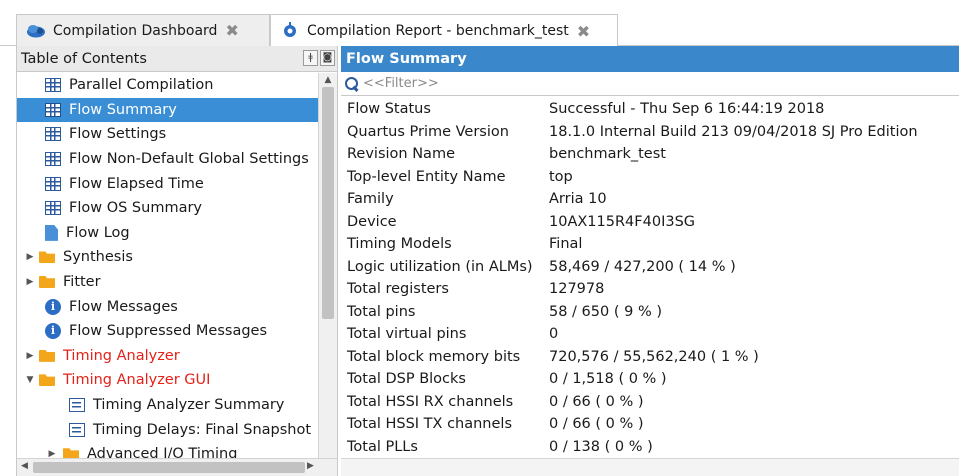  I want to click on toc-item-flow-elapsed-time: Flow Elapsed Time, so click(168, 183).